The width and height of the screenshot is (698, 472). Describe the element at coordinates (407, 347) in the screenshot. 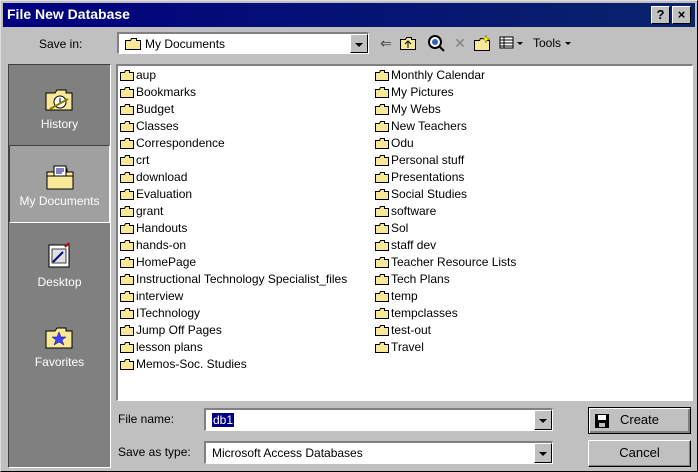

I see `folder-name: Travel` at that location.